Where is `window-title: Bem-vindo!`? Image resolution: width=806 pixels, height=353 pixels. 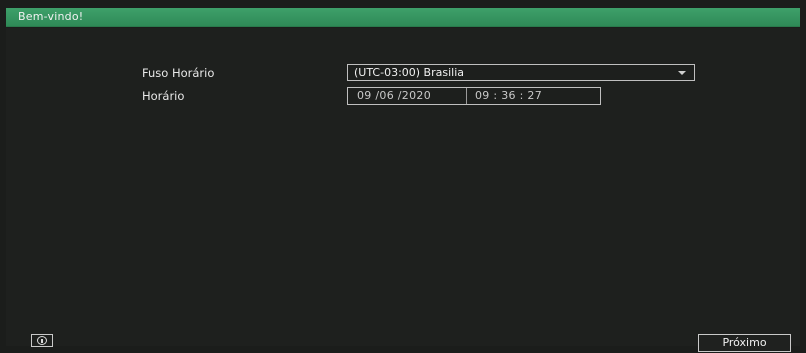
window-title: Bem-vindo! is located at coordinates (51, 16).